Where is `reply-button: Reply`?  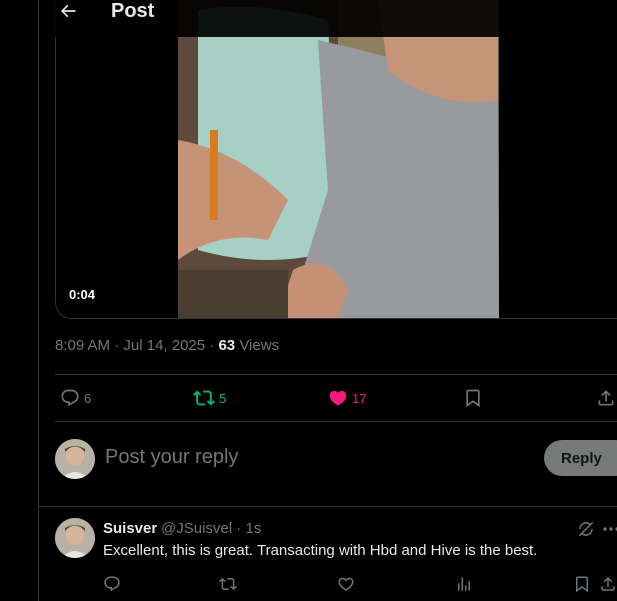
reply-button: Reply is located at coordinates (580, 458).